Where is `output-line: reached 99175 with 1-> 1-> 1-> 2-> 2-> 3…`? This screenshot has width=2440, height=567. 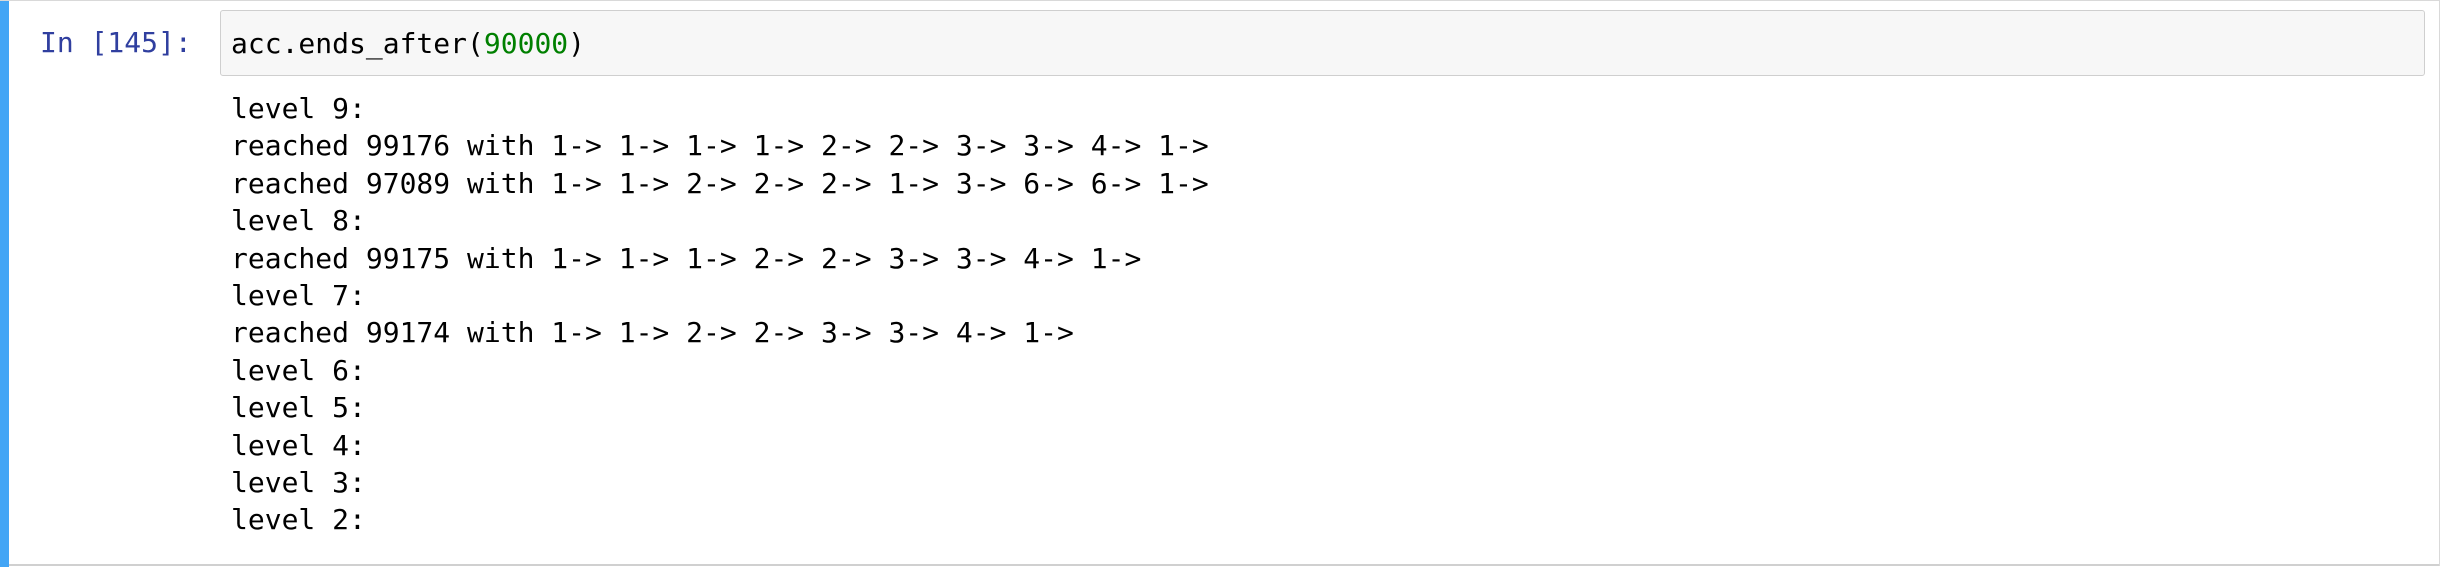 output-line: reached 99175 with 1-> 1-> 1-> 2-> 2-> 3… is located at coordinates (686, 258).